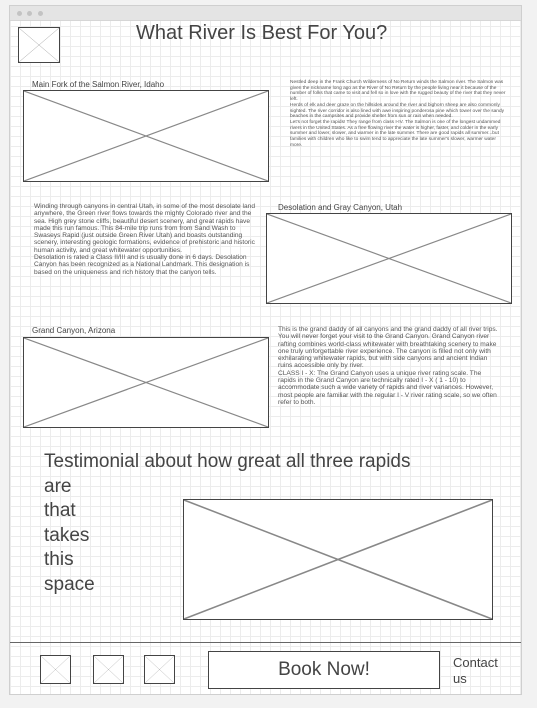 The image size is (537, 708). What do you see at coordinates (389, 258) in the screenshot?
I see `desolation-canyon-image-placeholder` at bounding box center [389, 258].